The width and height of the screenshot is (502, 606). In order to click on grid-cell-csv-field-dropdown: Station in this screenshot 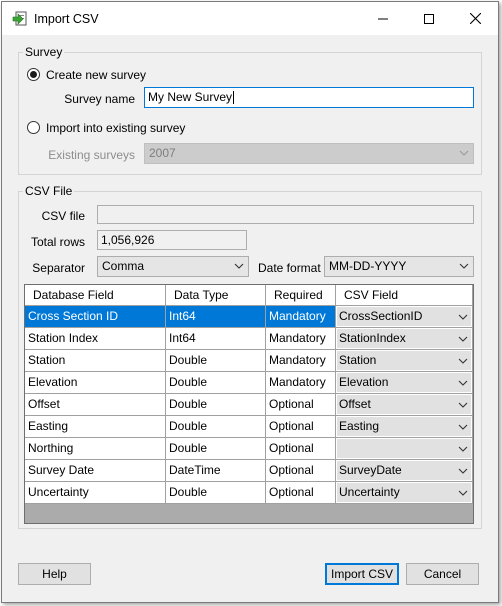, I will do `click(404, 361)`.